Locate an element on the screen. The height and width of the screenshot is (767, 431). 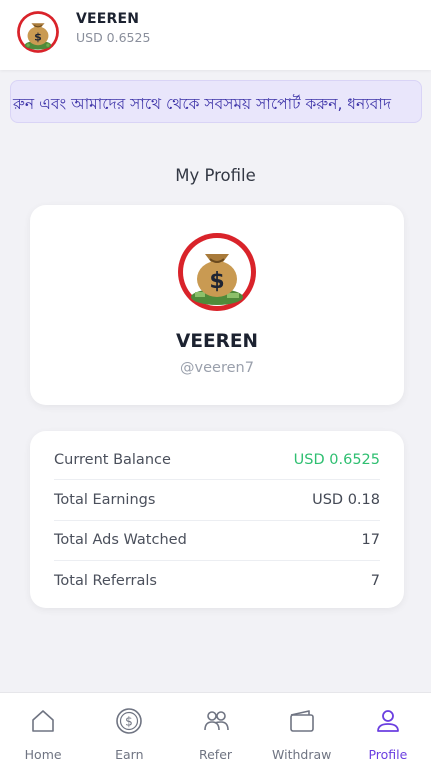
nav-earn: $ Earn is located at coordinates (129, 730).